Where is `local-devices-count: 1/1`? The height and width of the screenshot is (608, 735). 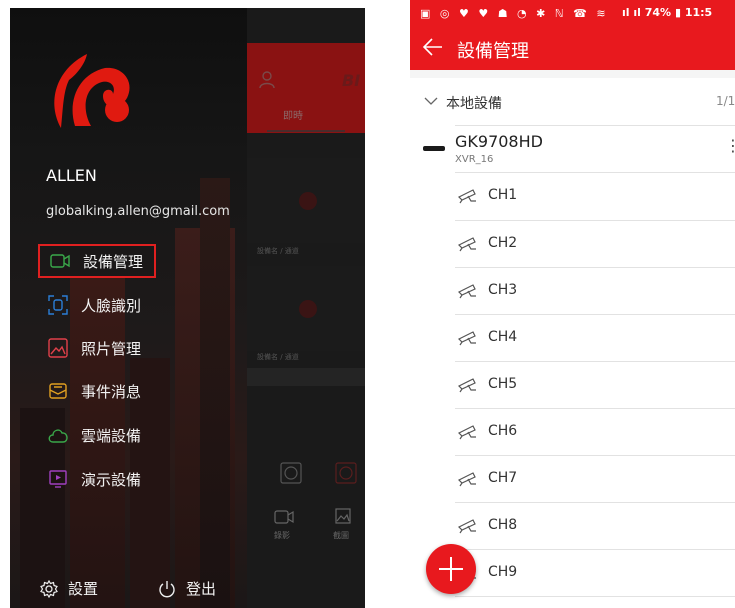 local-devices-count: 1/1 is located at coordinates (725, 101).